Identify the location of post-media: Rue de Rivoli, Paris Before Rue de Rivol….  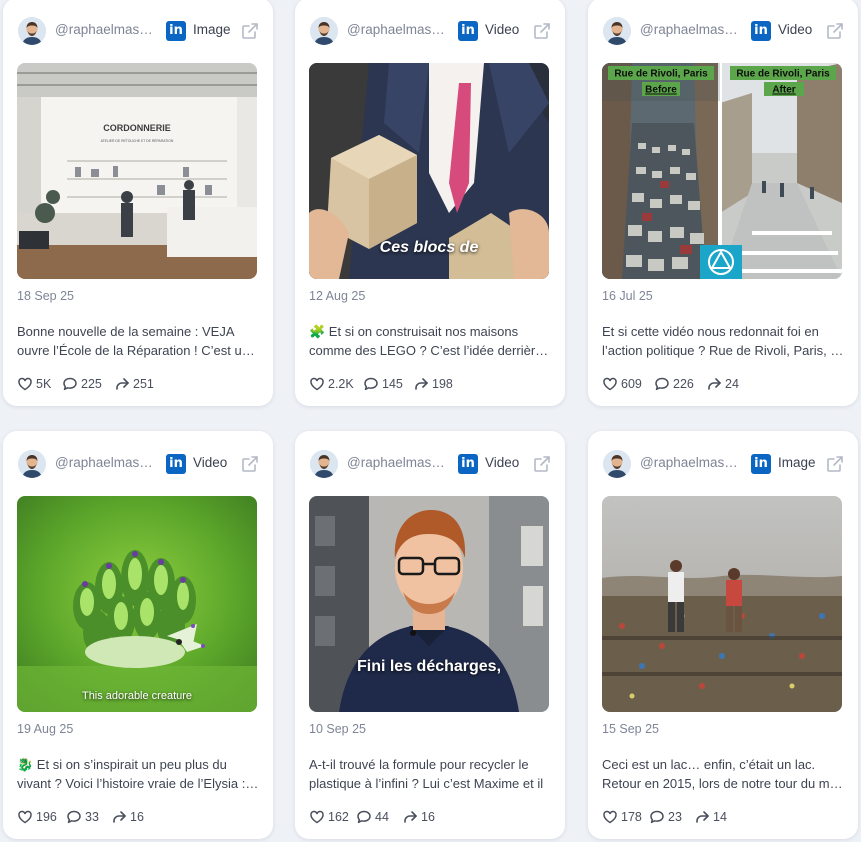
(722, 171).